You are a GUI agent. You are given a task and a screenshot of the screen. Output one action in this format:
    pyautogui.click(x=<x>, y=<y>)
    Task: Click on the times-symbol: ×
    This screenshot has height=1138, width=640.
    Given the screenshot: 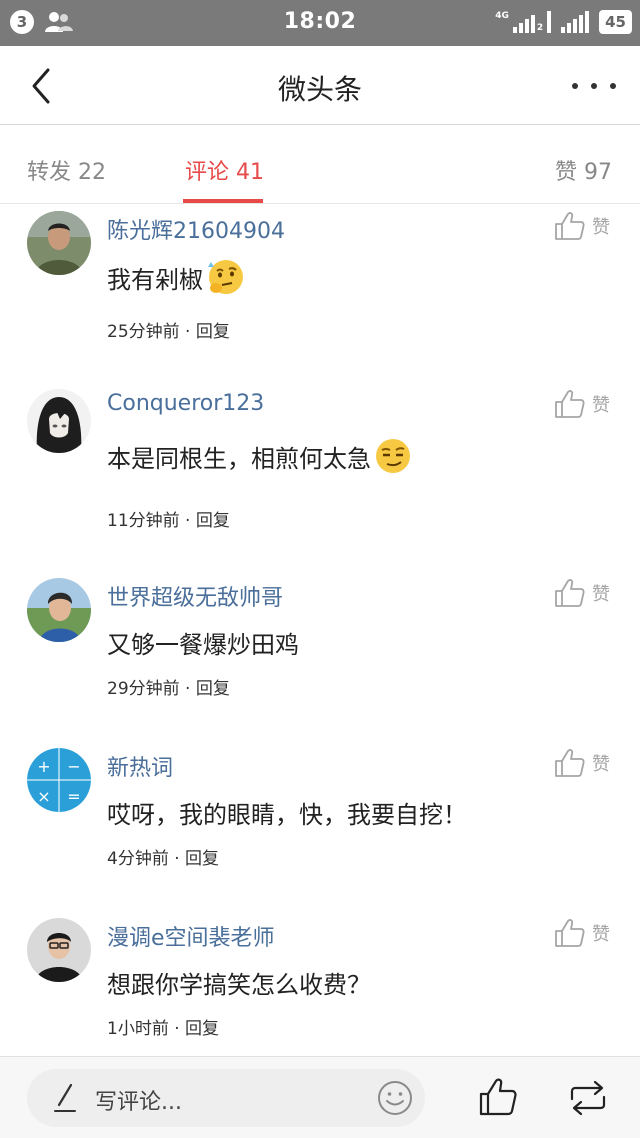 What is the action you would take?
    pyautogui.click(x=43, y=796)
    